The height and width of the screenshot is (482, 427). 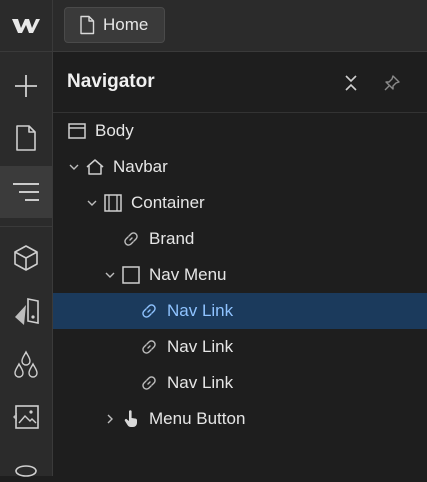 What do you see at coordinates (77, 131) in the screenshot?
I see `body-icon` at bounding box center [77, 131].